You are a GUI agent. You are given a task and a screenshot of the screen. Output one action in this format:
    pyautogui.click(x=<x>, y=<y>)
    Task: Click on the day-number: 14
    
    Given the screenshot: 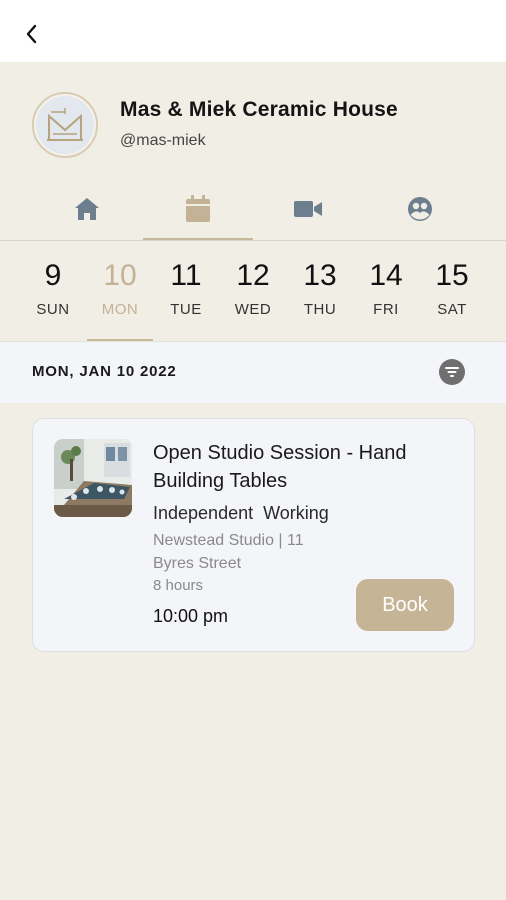 What is the action you would take?
    pyautogui.click(x=386, y=275)
    